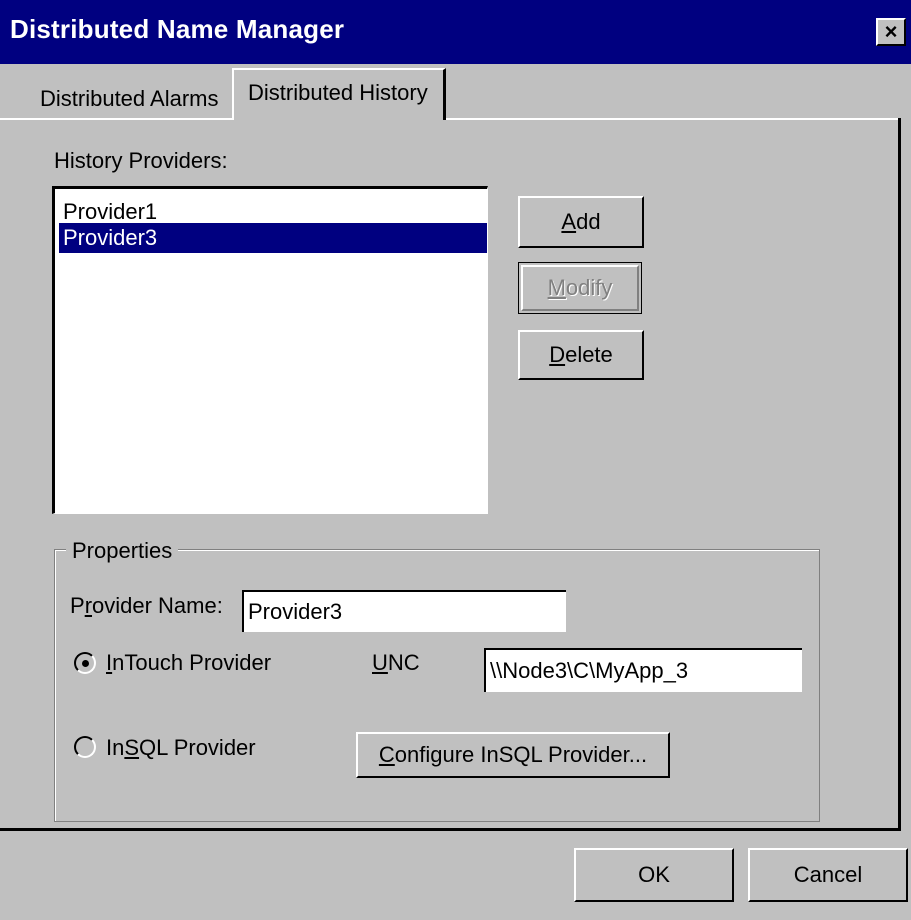 This screenshot has height=920, width=911. I want to click on field-value: Provider3, so click(295, 611).